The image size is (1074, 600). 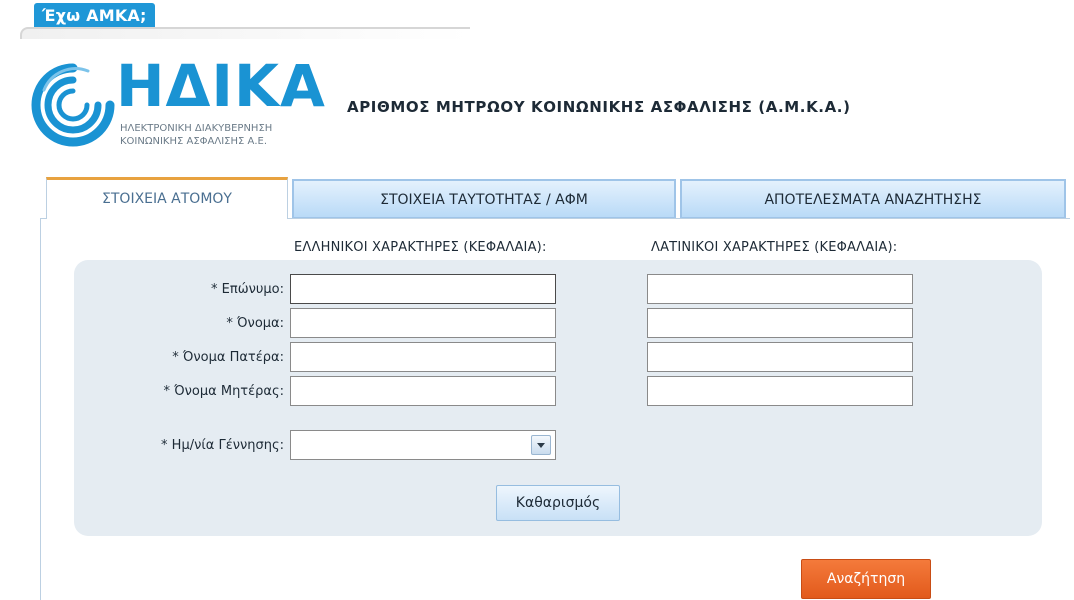 What do you see at coordinates (423, 289) in the screenshot?
I see `surname-greek-input` at bounding box center [423, 289].